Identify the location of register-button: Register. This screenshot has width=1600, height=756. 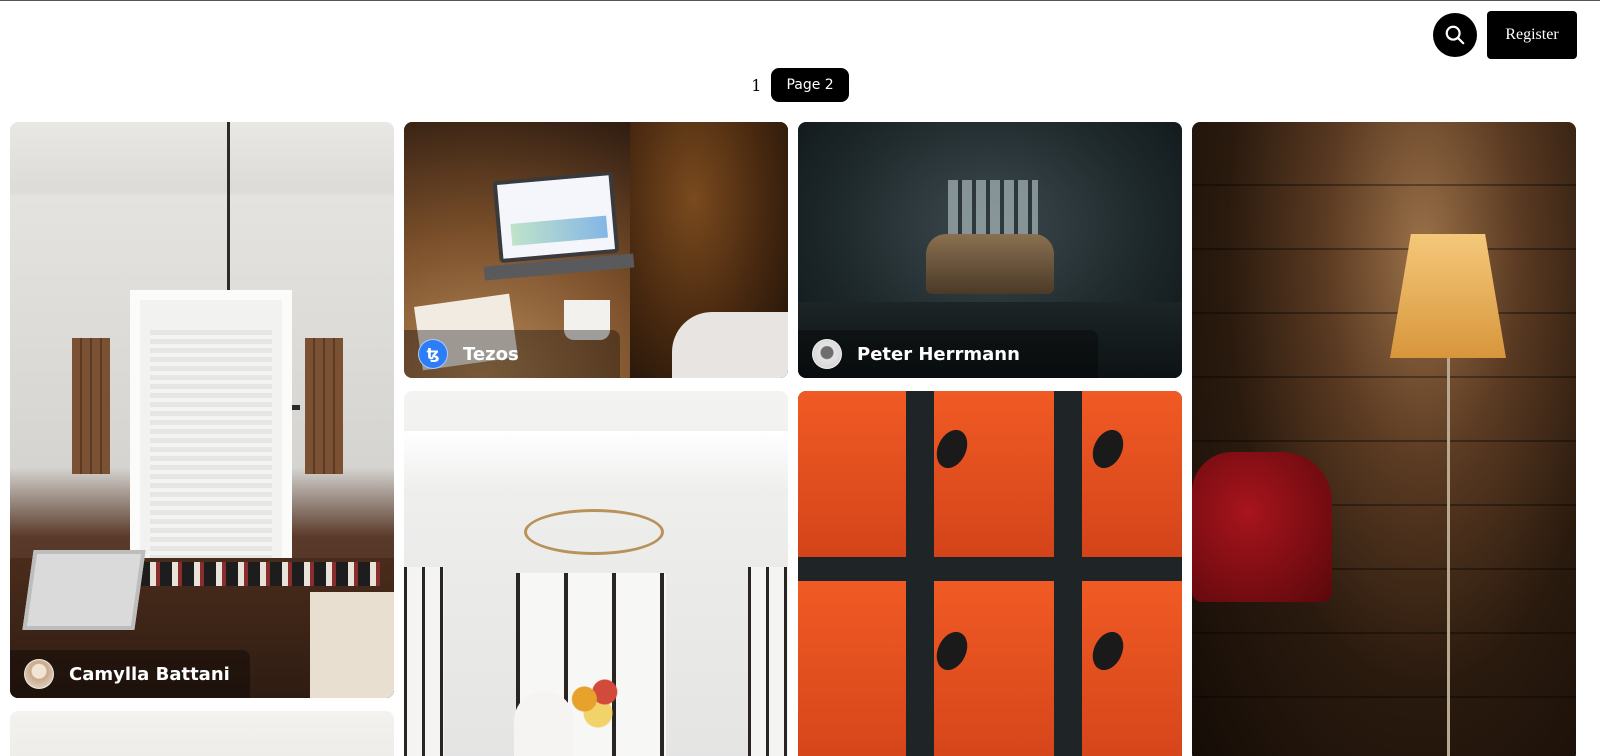
(1532, 35).